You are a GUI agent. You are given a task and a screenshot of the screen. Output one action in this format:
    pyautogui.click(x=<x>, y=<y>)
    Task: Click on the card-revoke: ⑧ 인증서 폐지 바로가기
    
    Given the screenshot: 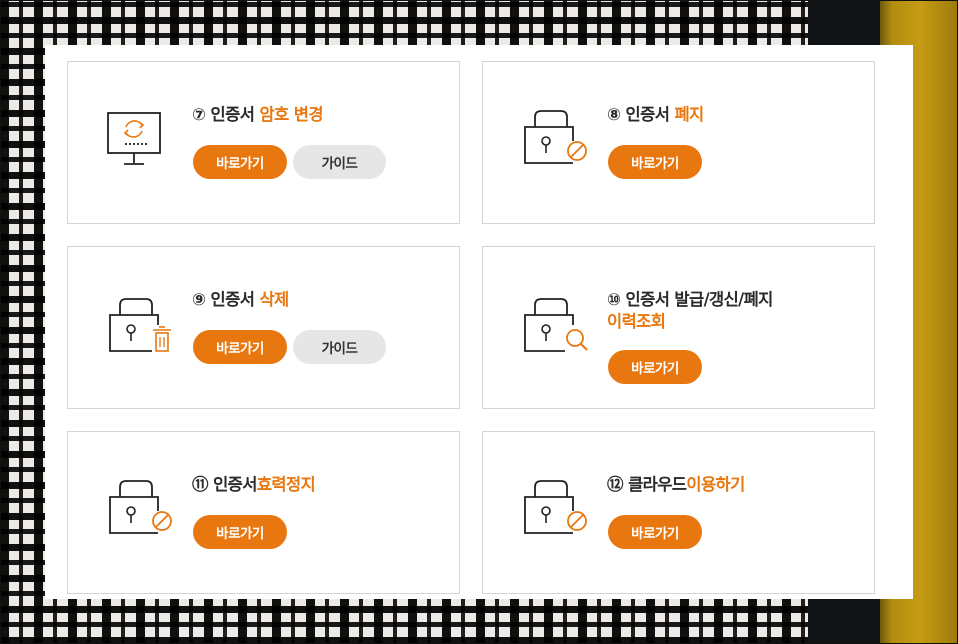 What is the action you would take?
    pyautogui.click(x=678, y=142)
    